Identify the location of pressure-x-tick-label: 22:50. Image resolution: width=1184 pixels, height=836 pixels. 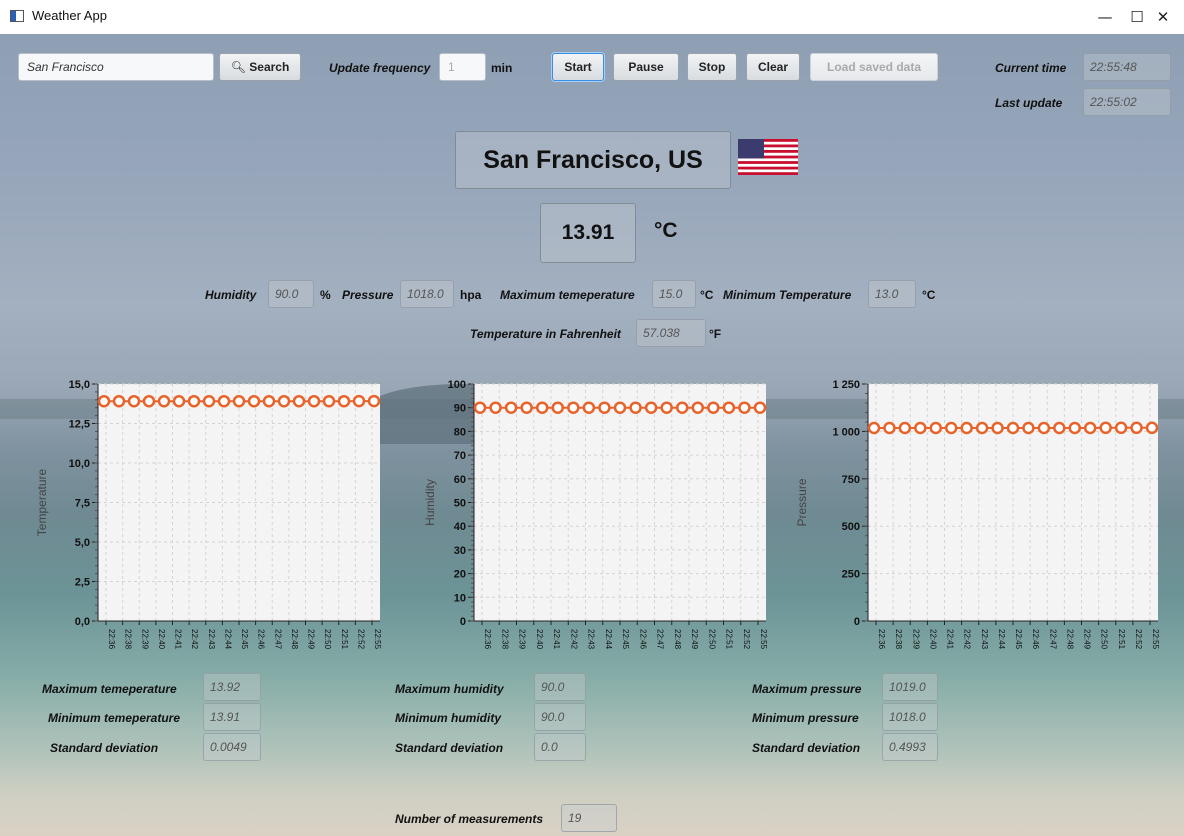
(1104, 639).